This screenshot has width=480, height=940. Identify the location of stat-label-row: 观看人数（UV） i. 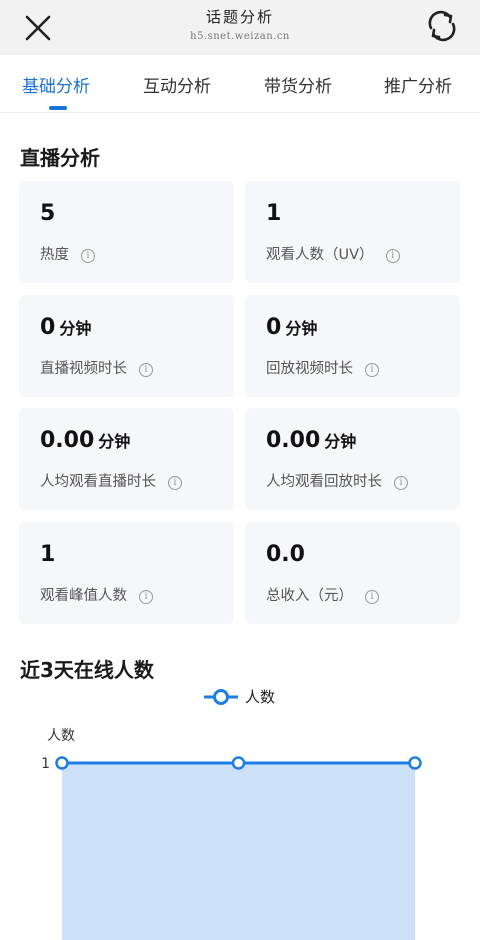
(333, 253).